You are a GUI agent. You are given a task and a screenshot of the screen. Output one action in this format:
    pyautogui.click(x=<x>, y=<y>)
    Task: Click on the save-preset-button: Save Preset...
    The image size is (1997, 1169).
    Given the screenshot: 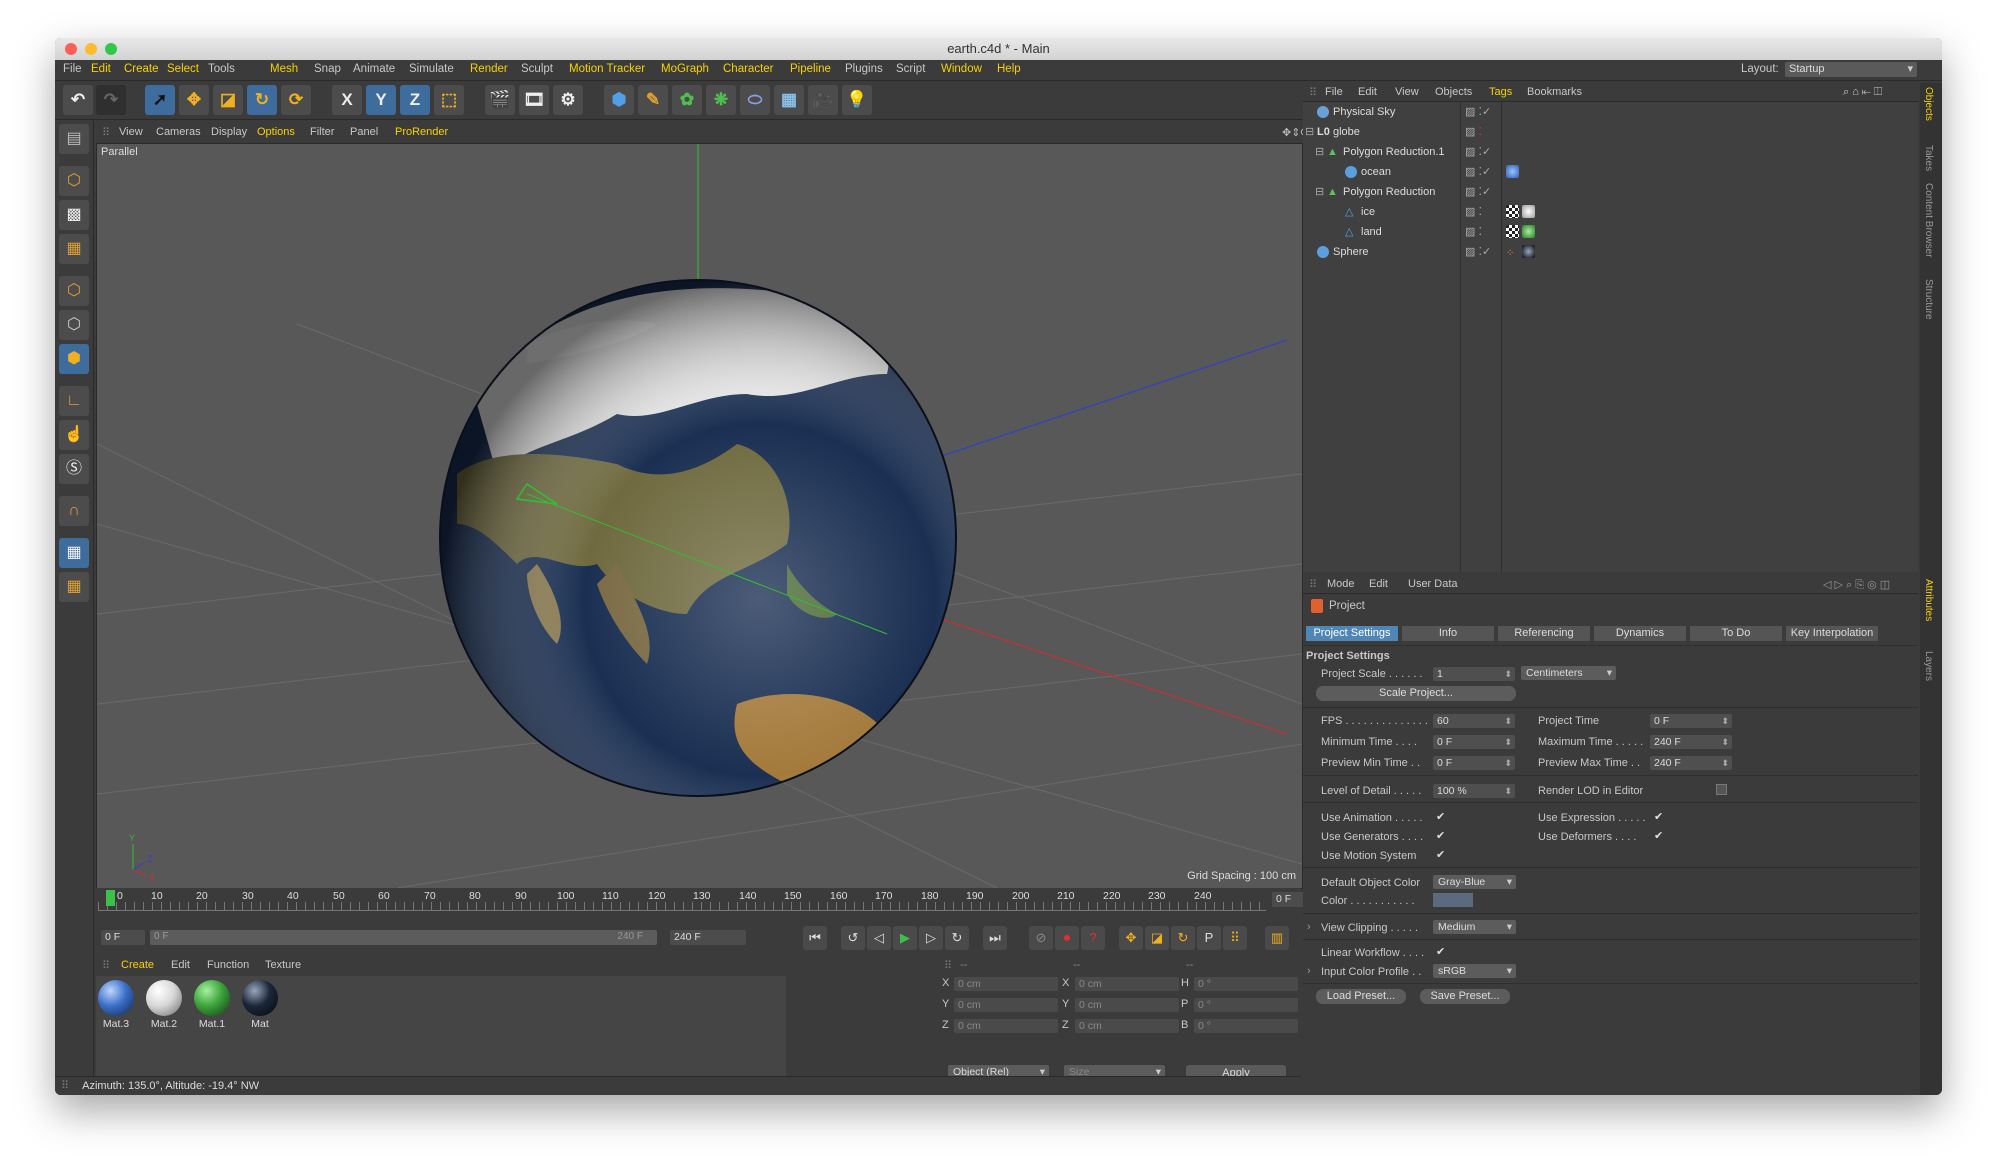 What is the action you would take?
    pyautogui.click(x=1465, y=996)
    